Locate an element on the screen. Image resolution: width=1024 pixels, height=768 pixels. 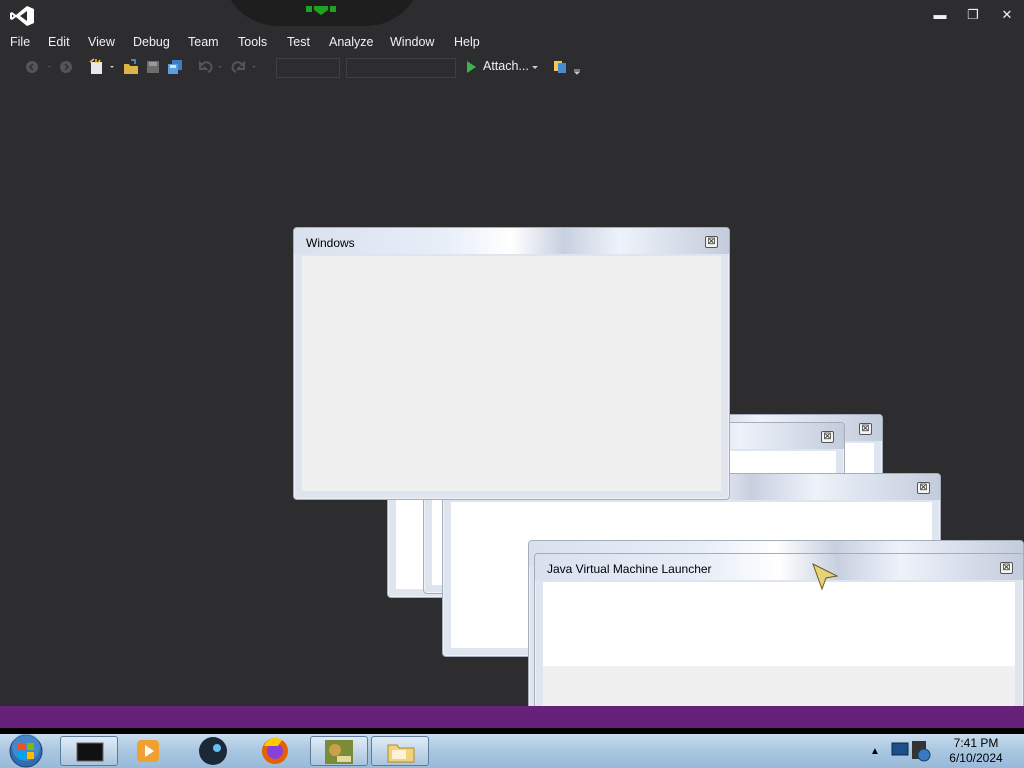
menu-view: View is located at coordinates (101, 42).